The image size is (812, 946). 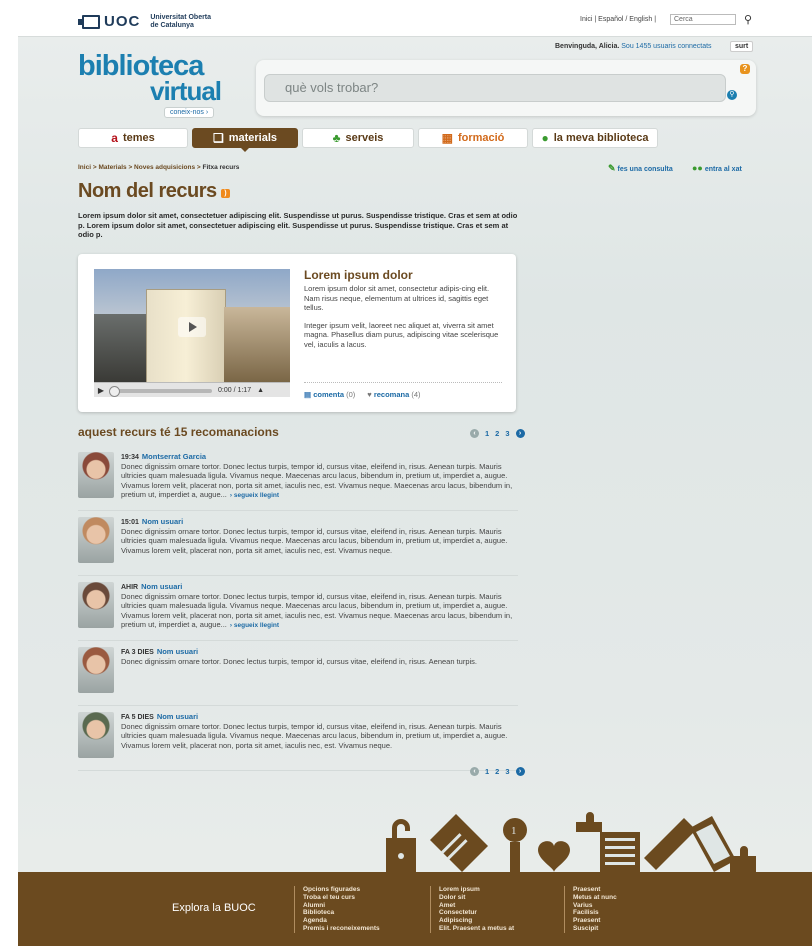 What do you see at coordinates (178, 432) in the screenshot?
I see `recommendations-title: aquest recurs té 15 recomanacions` at bounding box center [178, 432].